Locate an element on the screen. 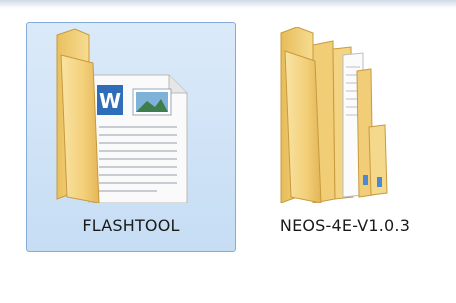 This screenshot has height=303, width=456. svg-text: W is located at coordinates (110, 101).